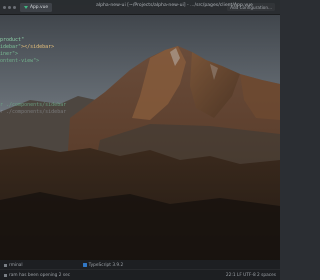 The image size is (320, 280). I want to click on code-line: product", so click(12, 40).